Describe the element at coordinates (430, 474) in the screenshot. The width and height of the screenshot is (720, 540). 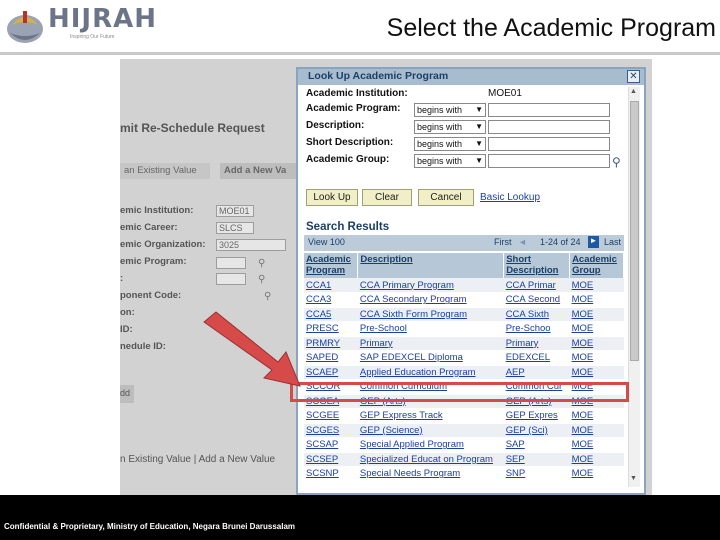
I see `cell-description: Special Needs Program` at that location.